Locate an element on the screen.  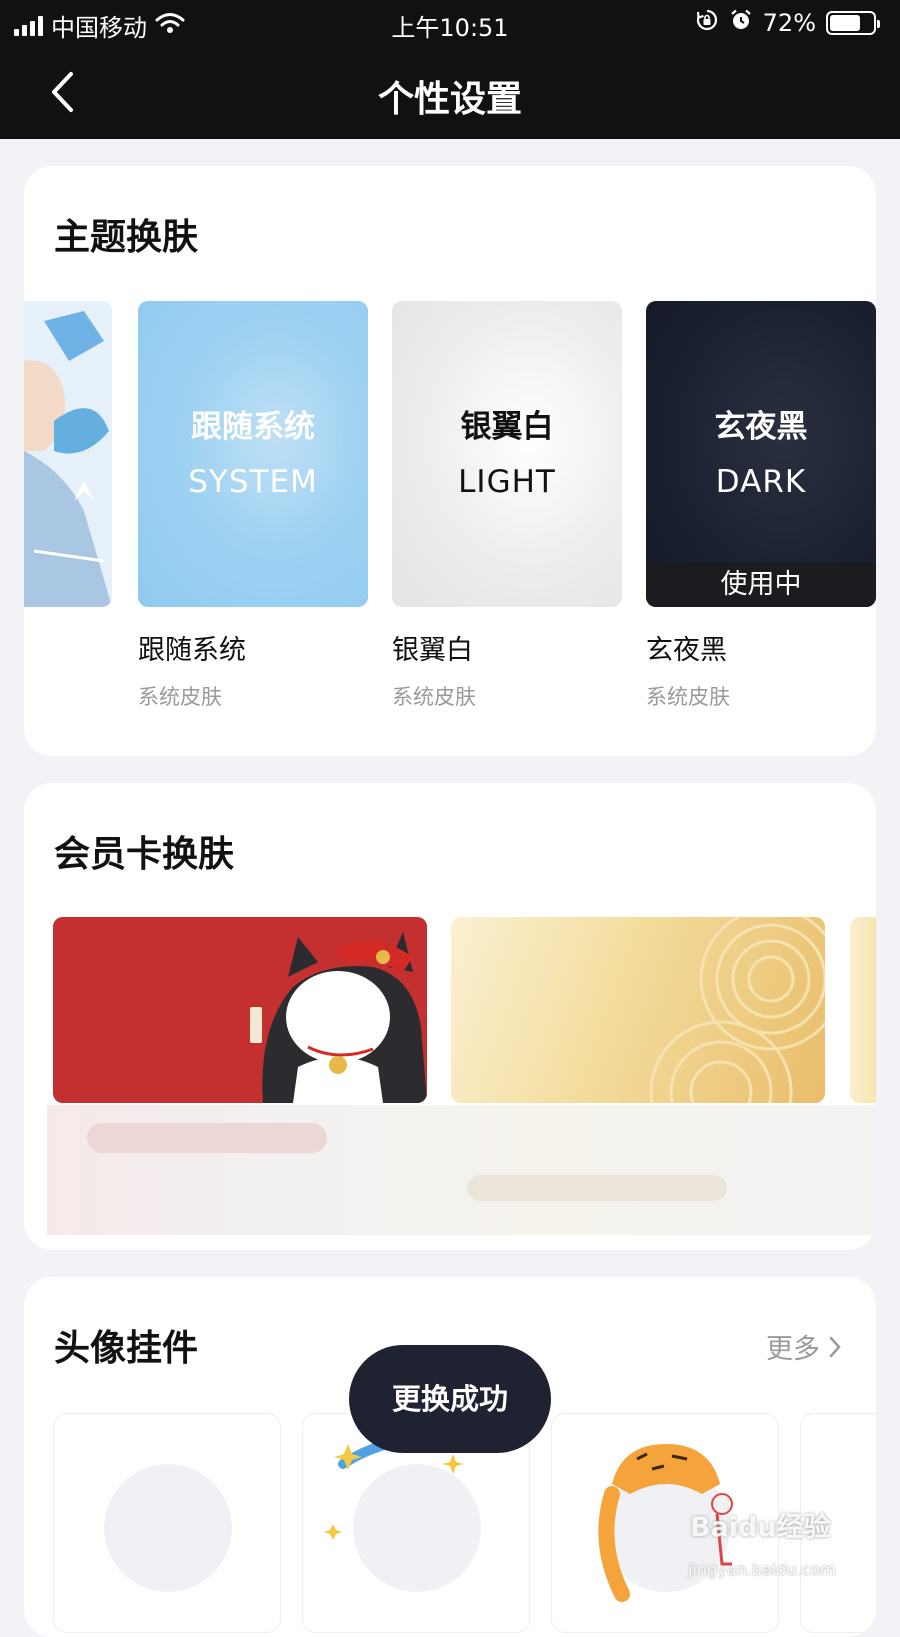
rotation-lock-icon is located at coordinates (707, 23).